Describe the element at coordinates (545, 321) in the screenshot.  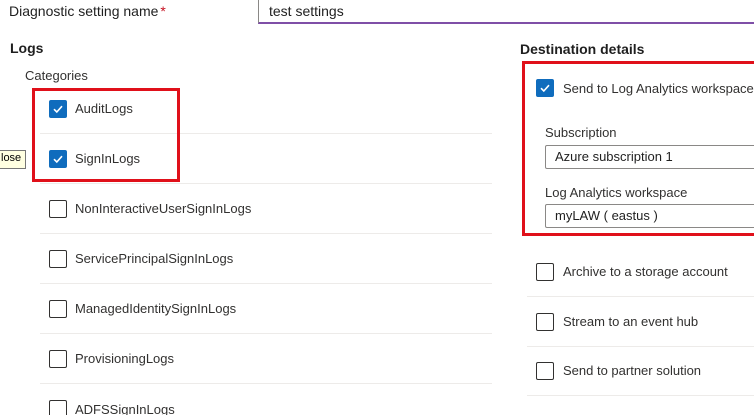
I see `event-hub-checkbox` at that location.